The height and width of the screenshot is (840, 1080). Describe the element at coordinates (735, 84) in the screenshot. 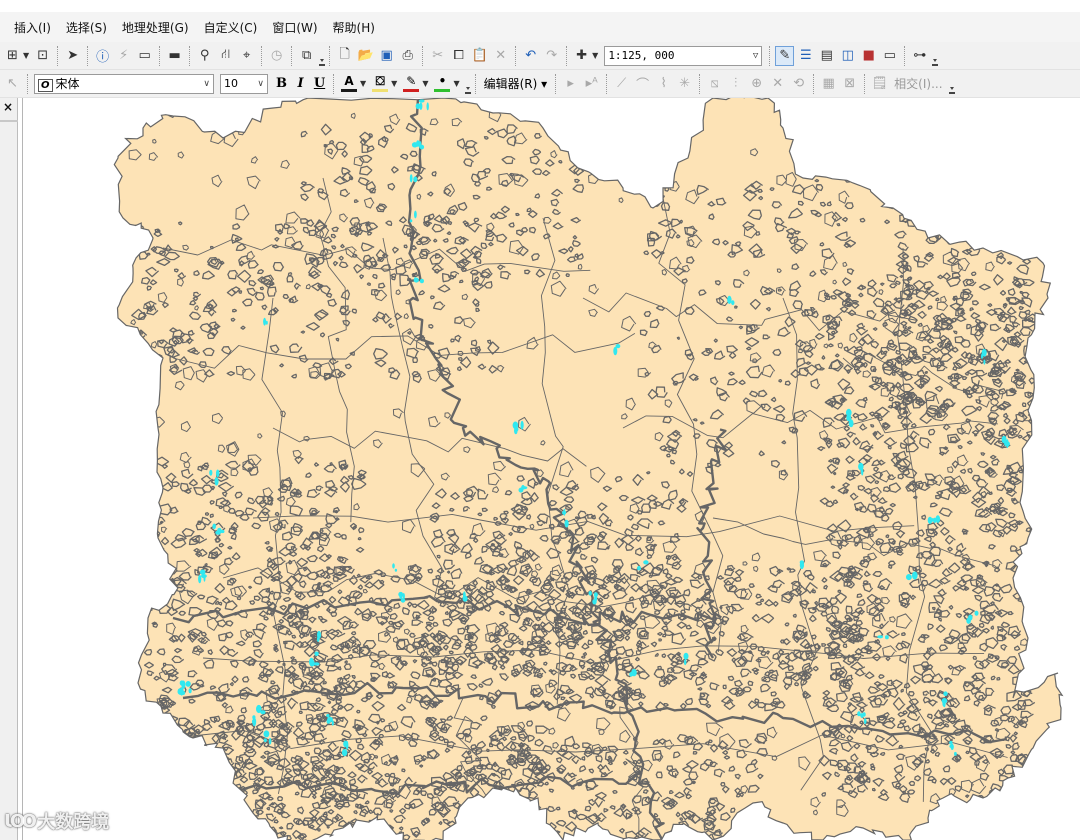

I see `reshape-feature-icon: ⫶` at that location.